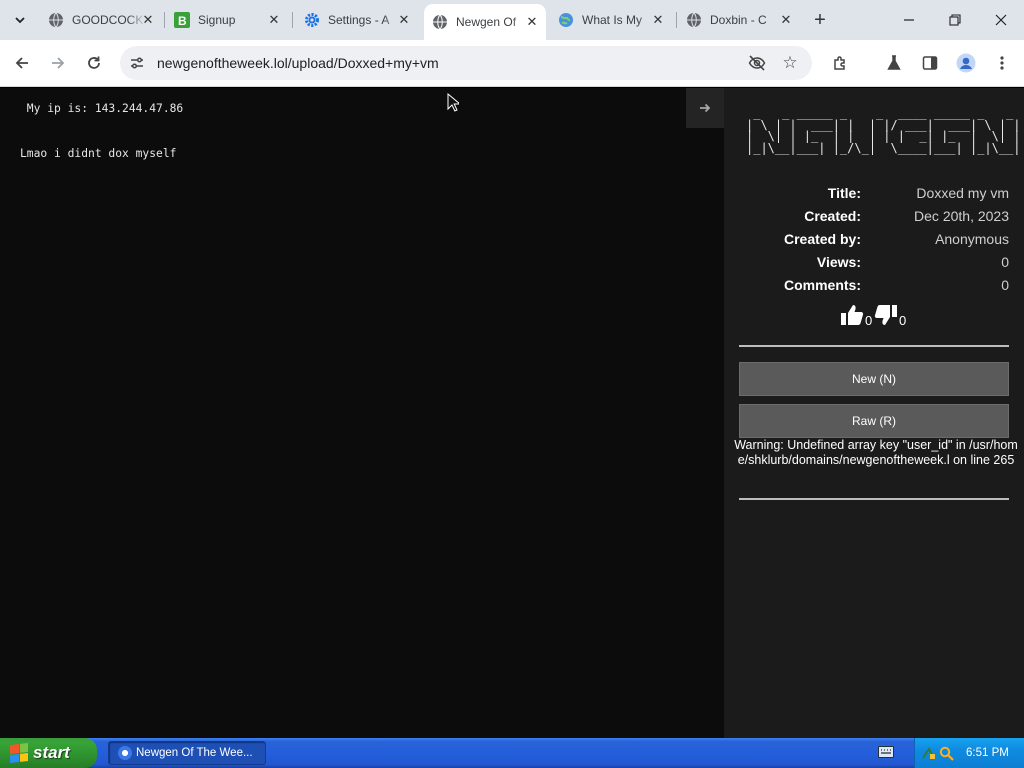 This screenshot has height=768, width=1024. I want to click on start-button: start, so click(48, 753).